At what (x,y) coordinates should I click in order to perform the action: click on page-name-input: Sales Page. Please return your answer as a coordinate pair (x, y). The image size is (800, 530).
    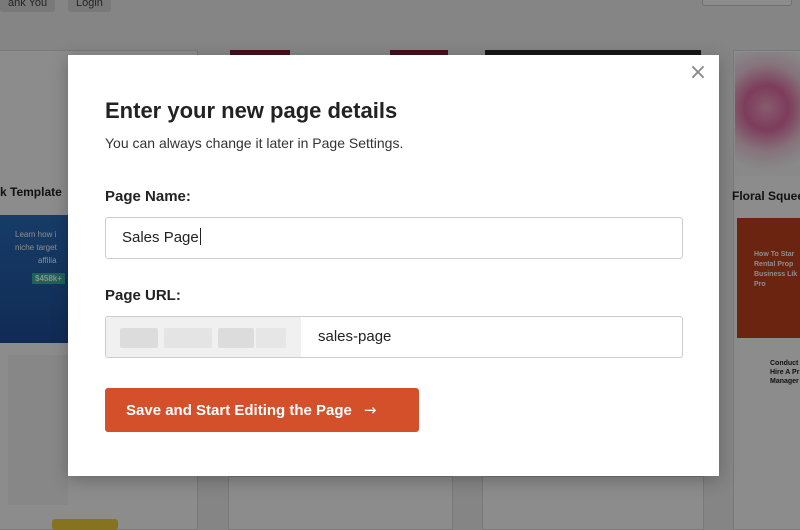
    Looking at the image, I should click on (394, 238).